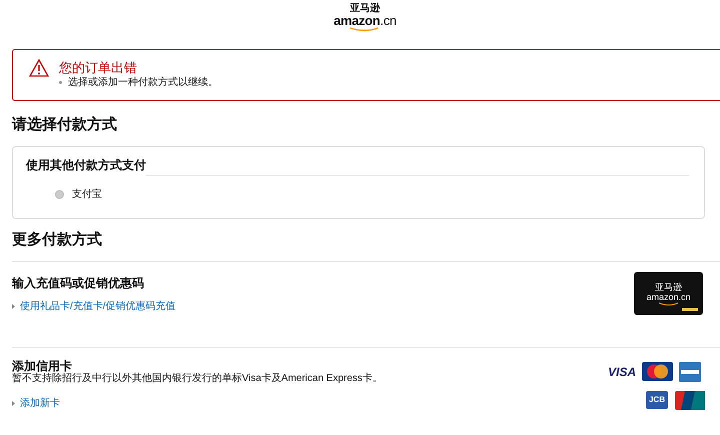  I want to click on radio-button, so click(59, 194).